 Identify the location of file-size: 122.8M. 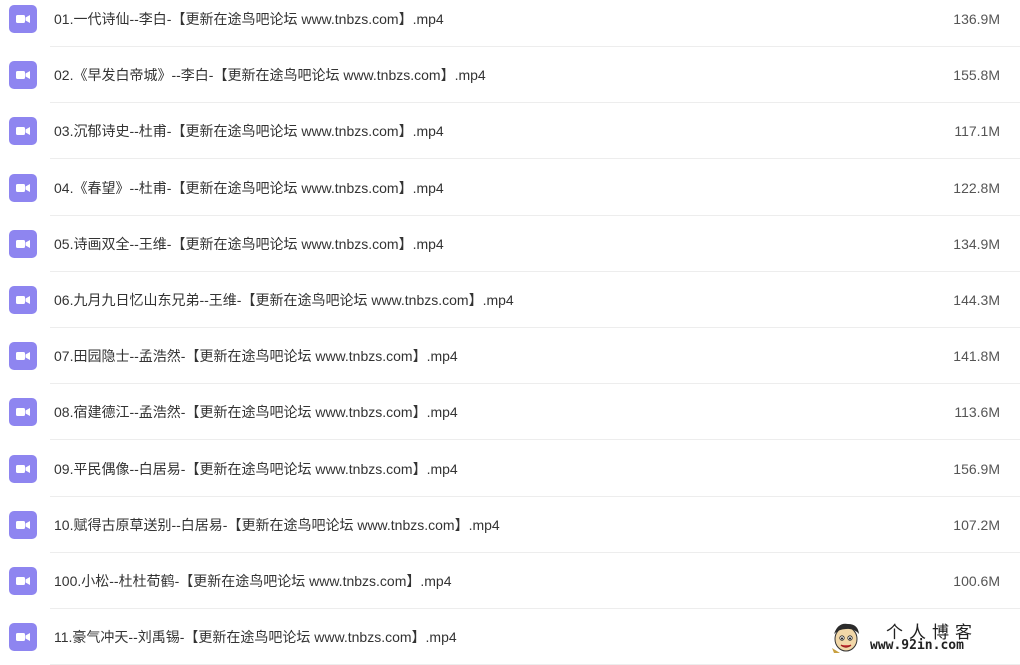
(976, 187).